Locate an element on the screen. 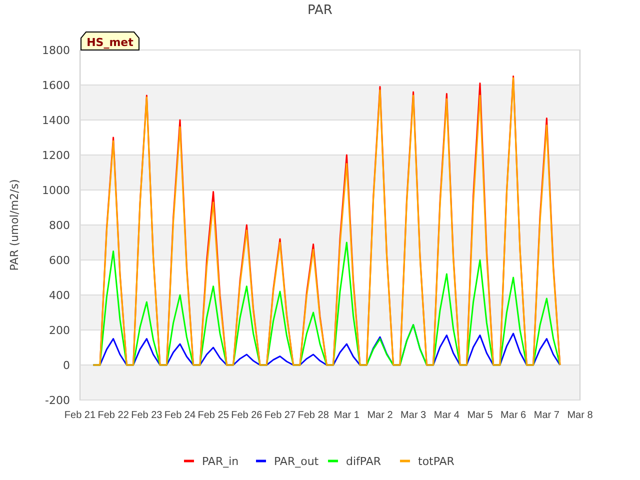  x-tick-label: Feb 23 is located at coordinates (146, 415).